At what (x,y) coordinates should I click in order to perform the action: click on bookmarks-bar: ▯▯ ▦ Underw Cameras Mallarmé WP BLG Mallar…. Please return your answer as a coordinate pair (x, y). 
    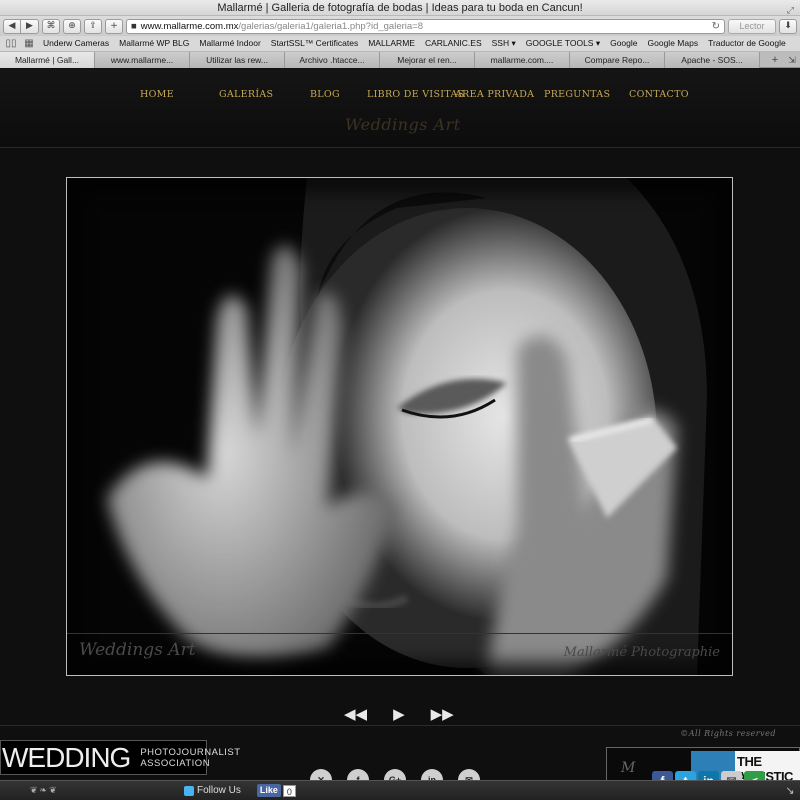
    Looking at the image, I should click on (400, 44).